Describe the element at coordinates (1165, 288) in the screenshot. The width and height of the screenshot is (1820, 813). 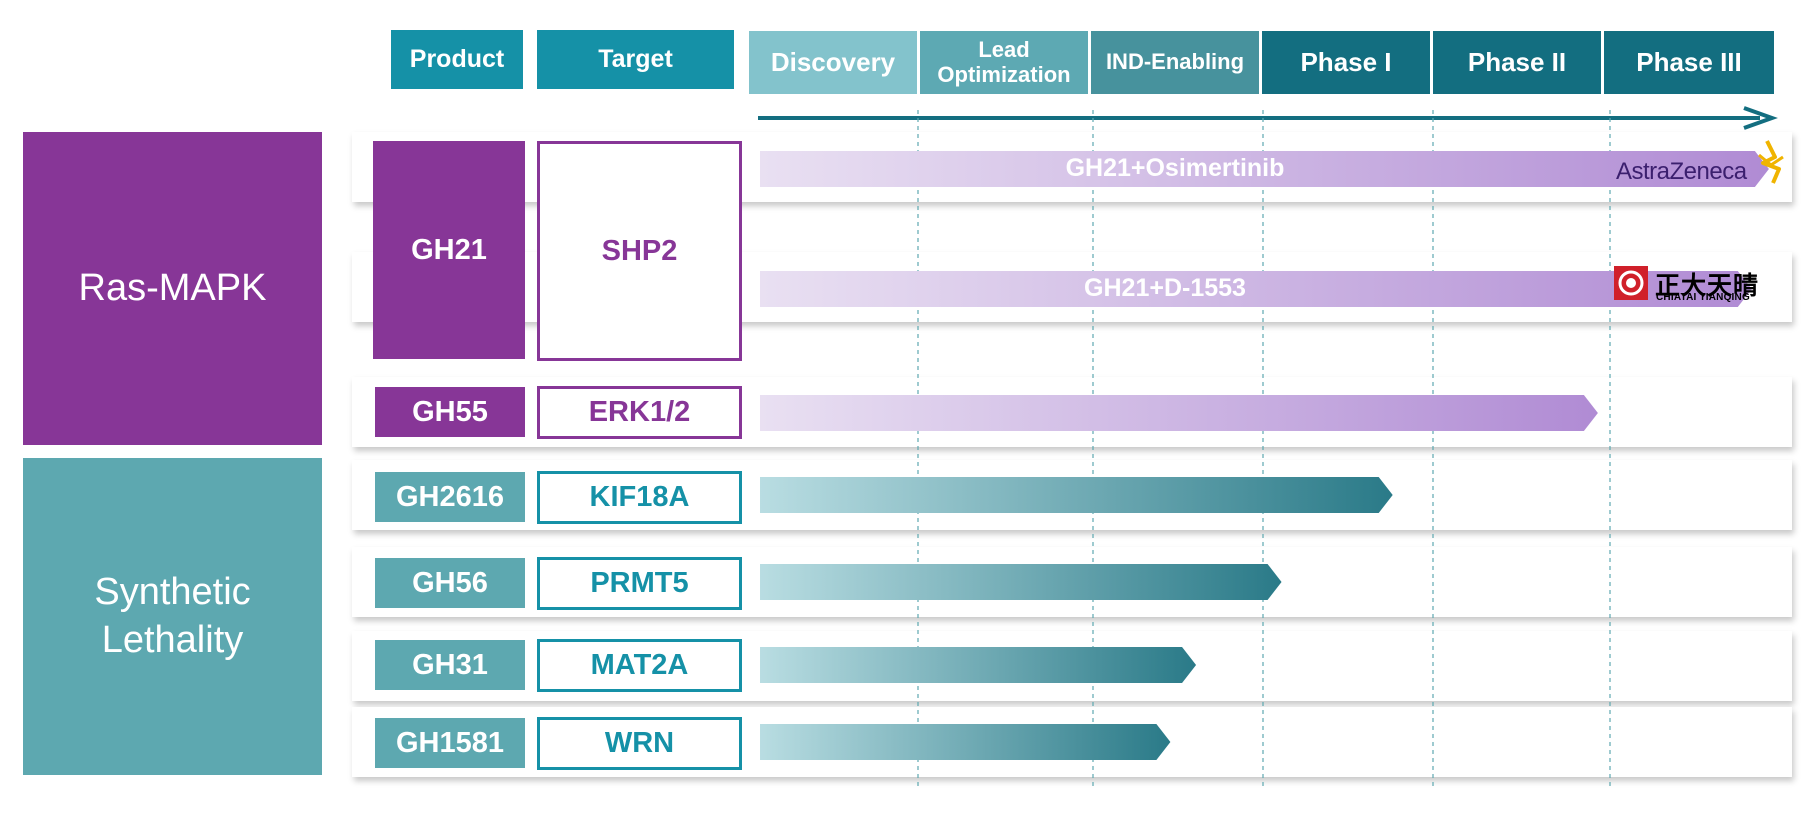
I see `combo-label-gh21-d1553: GH21+D-1553` at that location.